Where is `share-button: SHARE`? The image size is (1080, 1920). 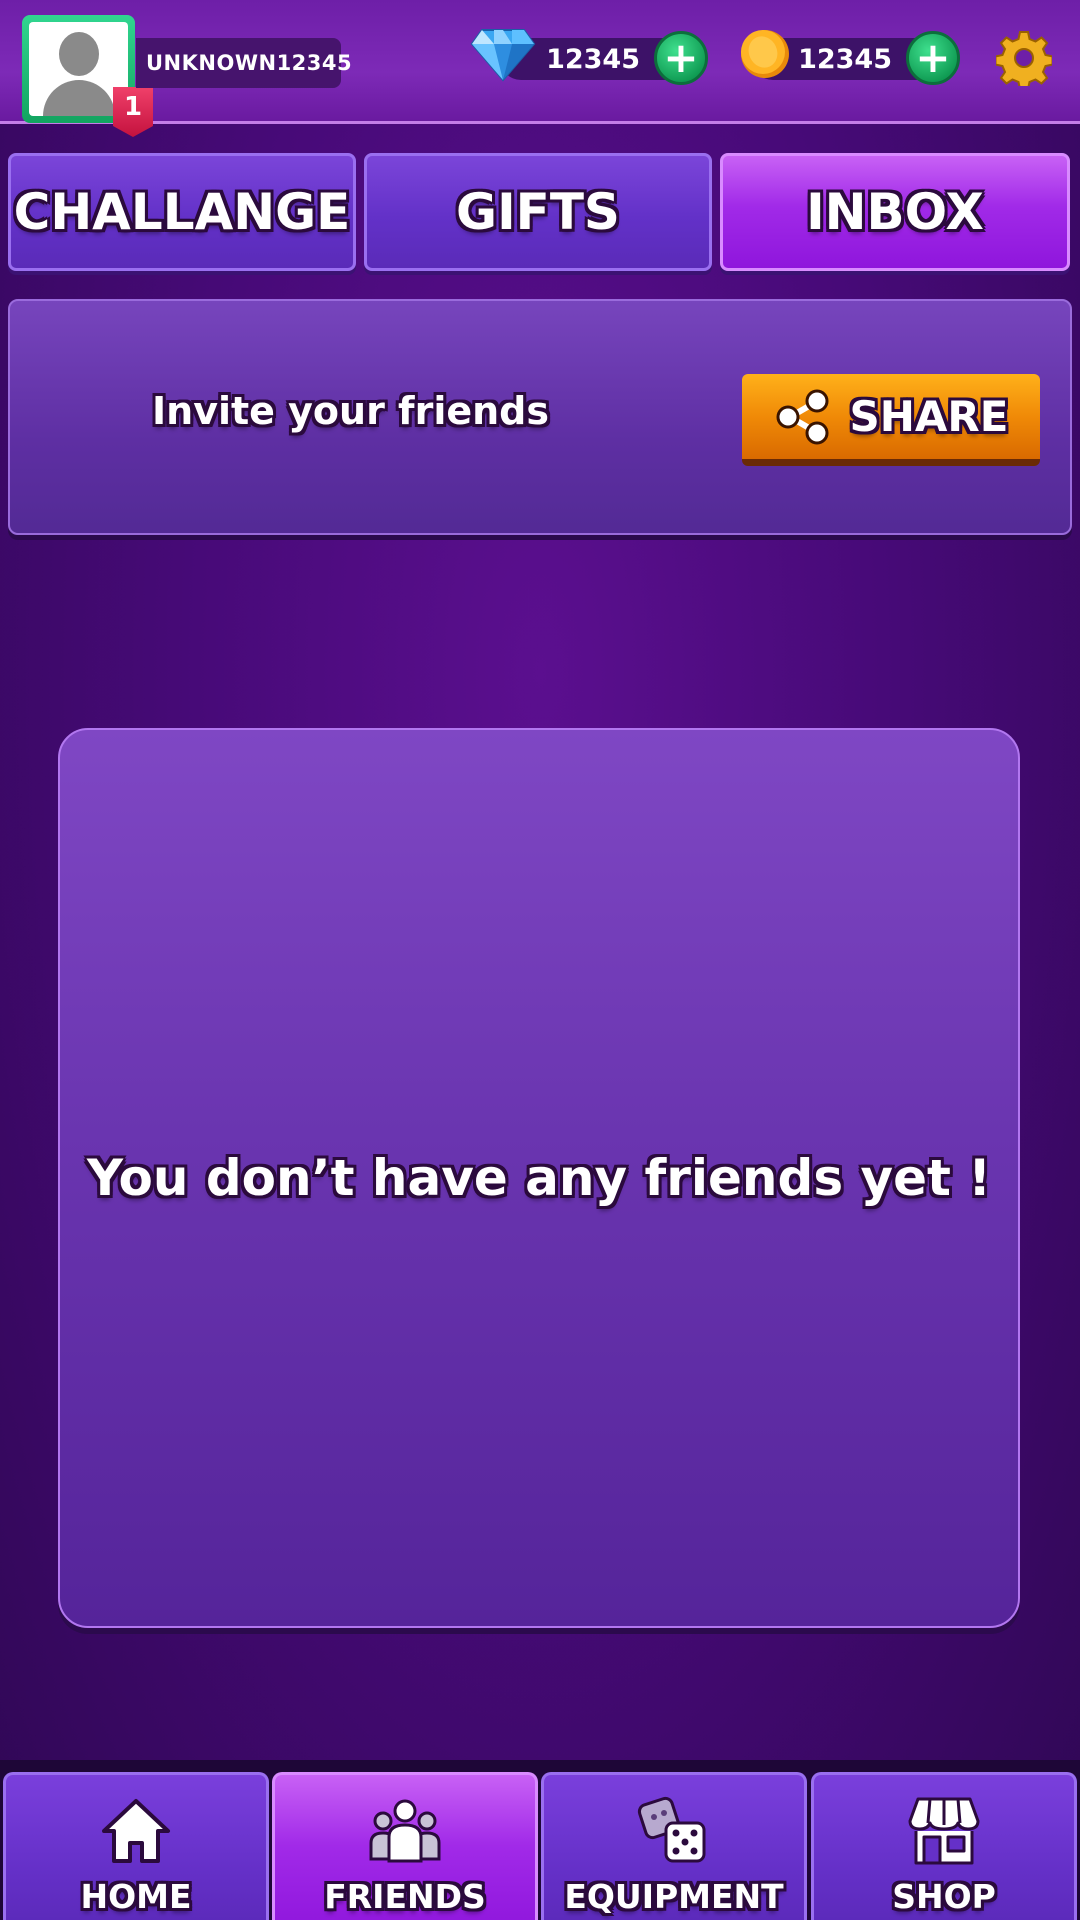
share-button: SHARE is located at coordinates (891, 420).